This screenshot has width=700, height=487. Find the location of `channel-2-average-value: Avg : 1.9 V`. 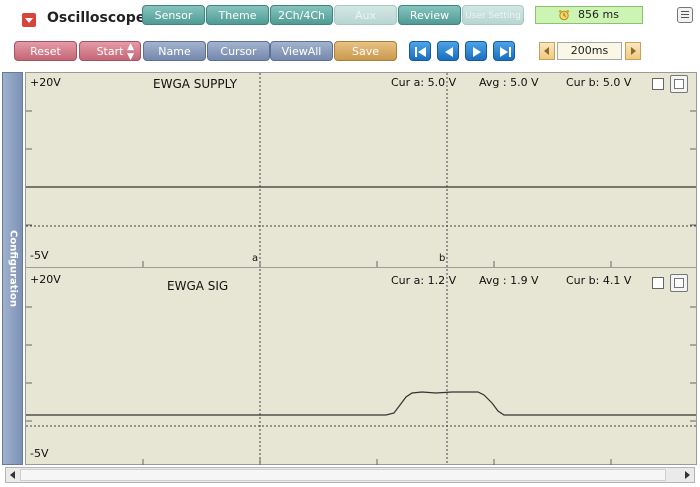

channel-2-average-value: Avg : 1.9 V is located at coordinates (509, 280).